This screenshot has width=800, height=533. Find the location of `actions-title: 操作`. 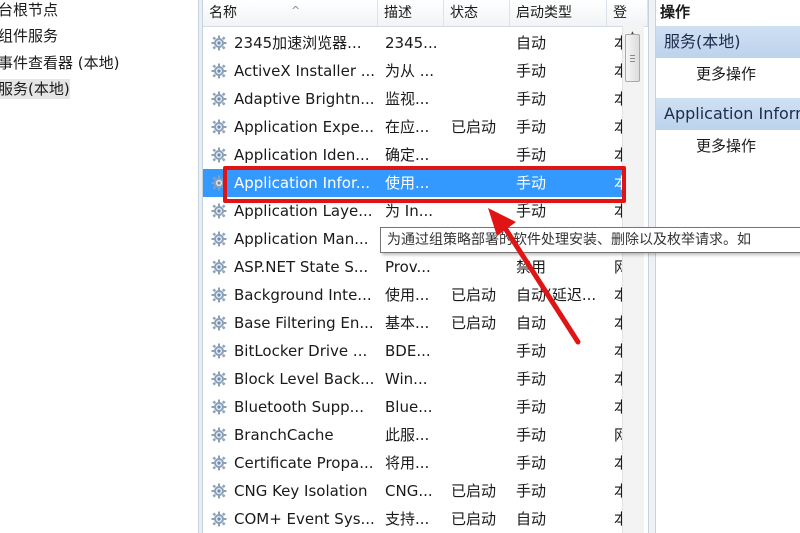

actions-title: 操作 is located at coordinates (675, 12).